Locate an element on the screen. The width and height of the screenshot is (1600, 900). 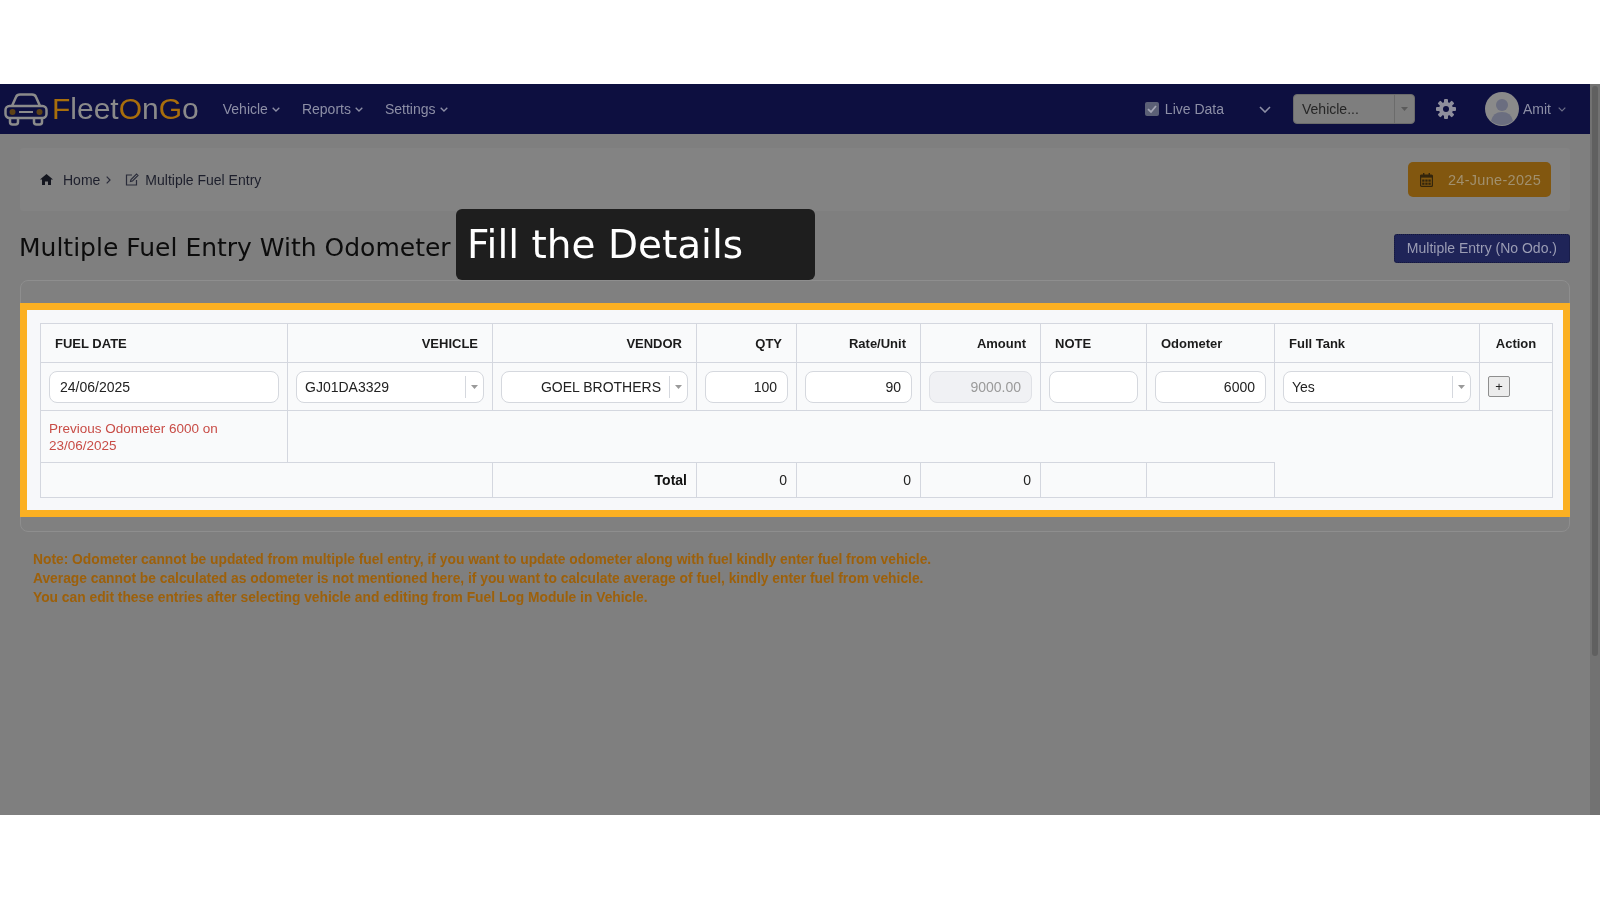
previous-odometer-text: Previous Odometer 6000 on 23/06/2025 is located at coordinates (134, 436).